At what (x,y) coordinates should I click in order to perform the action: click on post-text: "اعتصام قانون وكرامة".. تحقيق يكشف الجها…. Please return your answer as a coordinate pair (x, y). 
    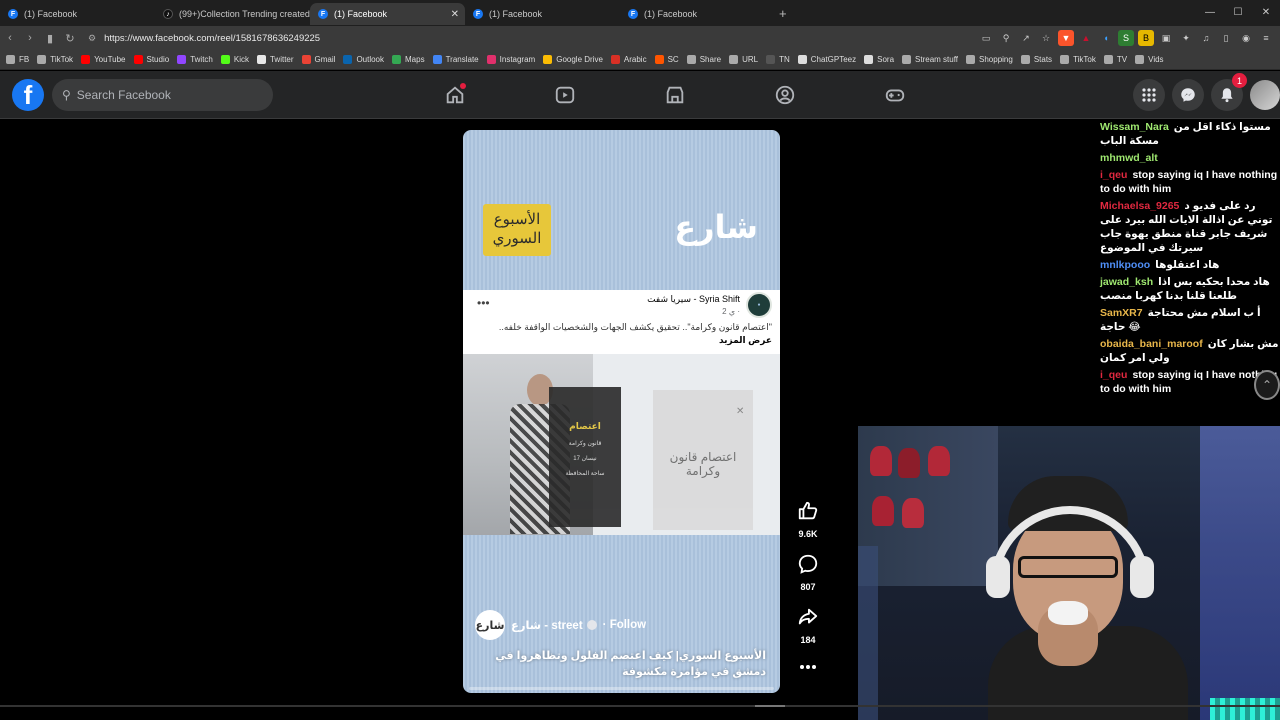
    Looking at the image, I should click on (635, 327).